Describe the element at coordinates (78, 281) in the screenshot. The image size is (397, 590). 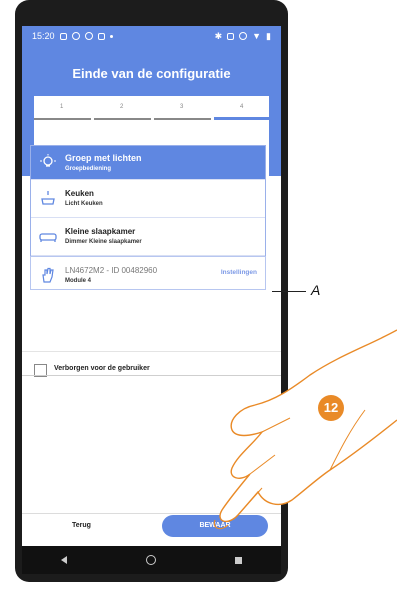
I see `device-subtitle: Module 4` at that location.